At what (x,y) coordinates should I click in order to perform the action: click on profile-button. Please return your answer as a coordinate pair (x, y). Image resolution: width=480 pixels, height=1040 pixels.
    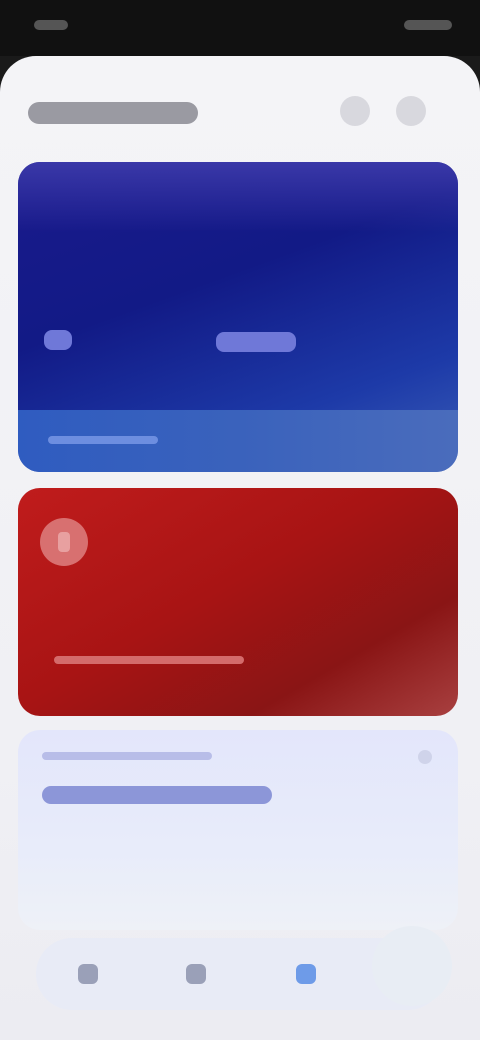
    Looking at the image, I should click on (412, 966).